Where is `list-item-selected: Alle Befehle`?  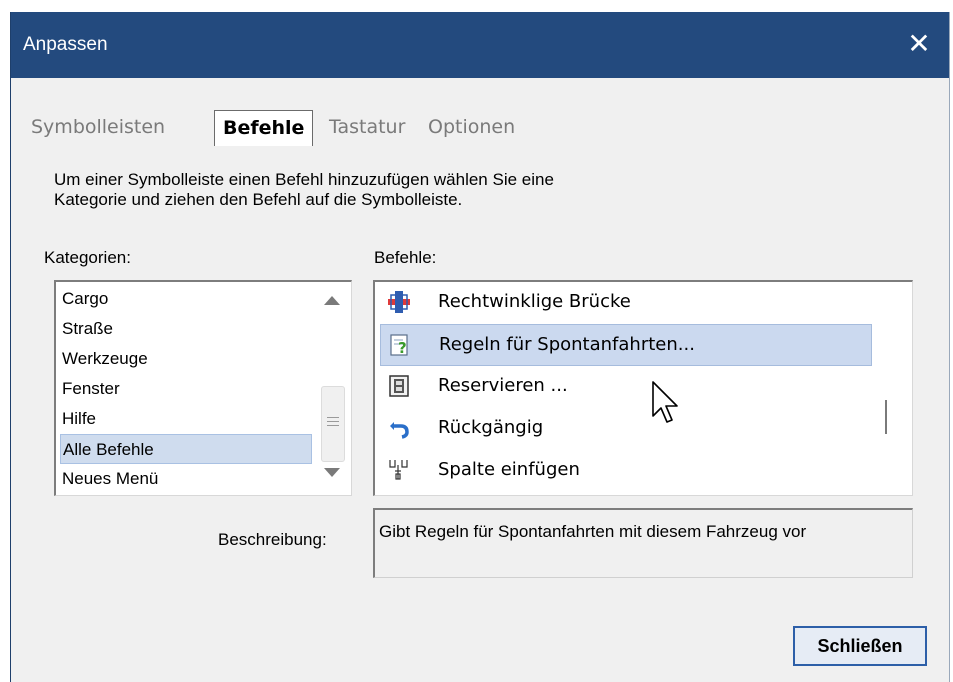
list-item-selected: Alle Befehle is located at coordinates (186, 449).